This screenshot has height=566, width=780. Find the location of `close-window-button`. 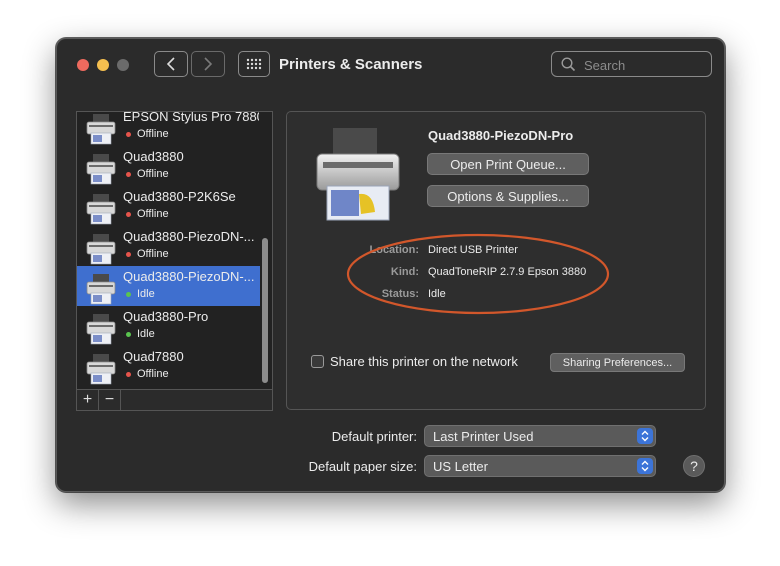

close-window-button is located at coordinates (83, 65).